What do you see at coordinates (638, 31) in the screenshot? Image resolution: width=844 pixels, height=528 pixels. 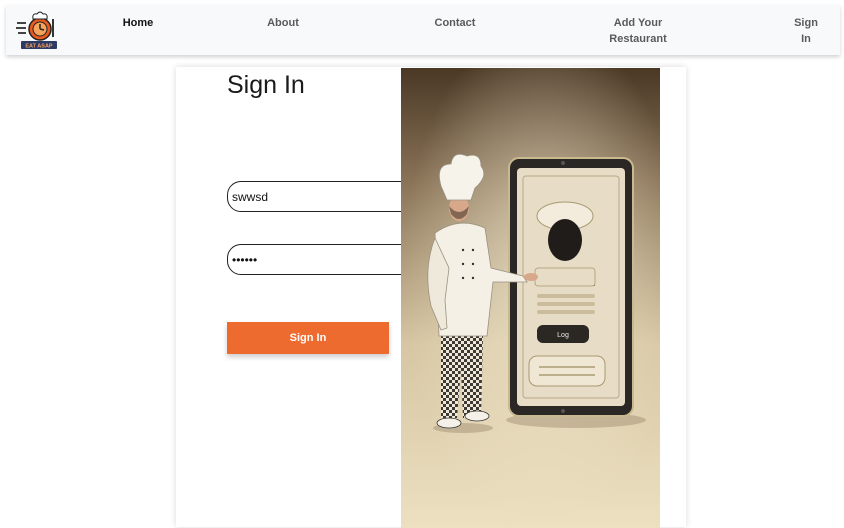 I see `nav-add-restaurant-link: Add Your Restaurant` at bounding box center [638, 31].